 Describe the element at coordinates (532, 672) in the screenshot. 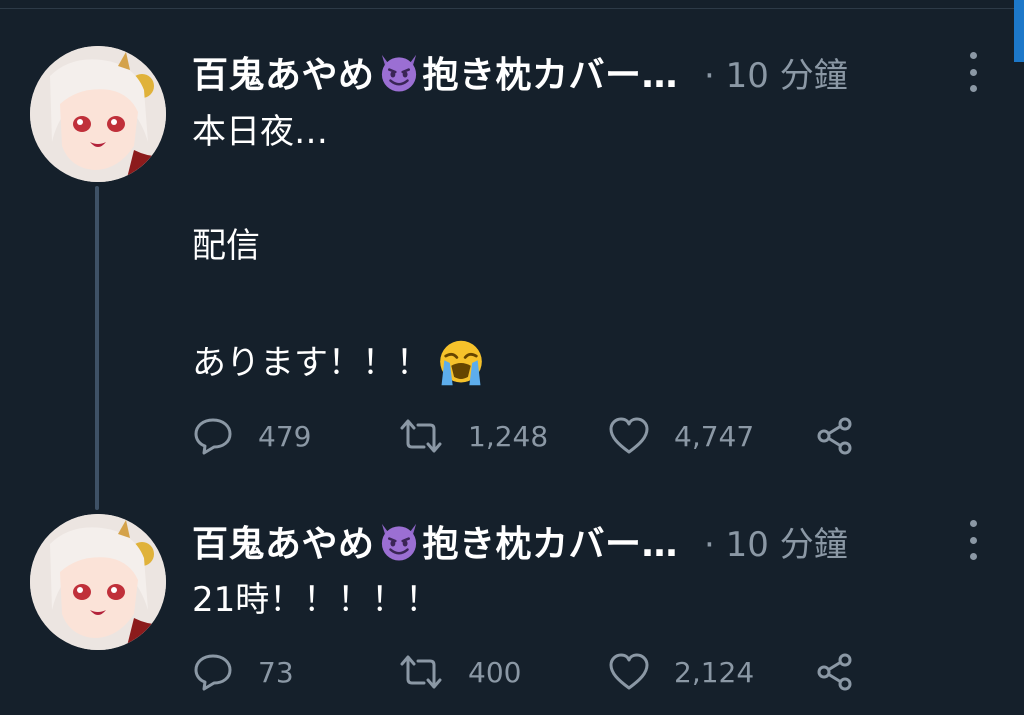

I see `tweet-actions: 73 400 2,124` at that location.